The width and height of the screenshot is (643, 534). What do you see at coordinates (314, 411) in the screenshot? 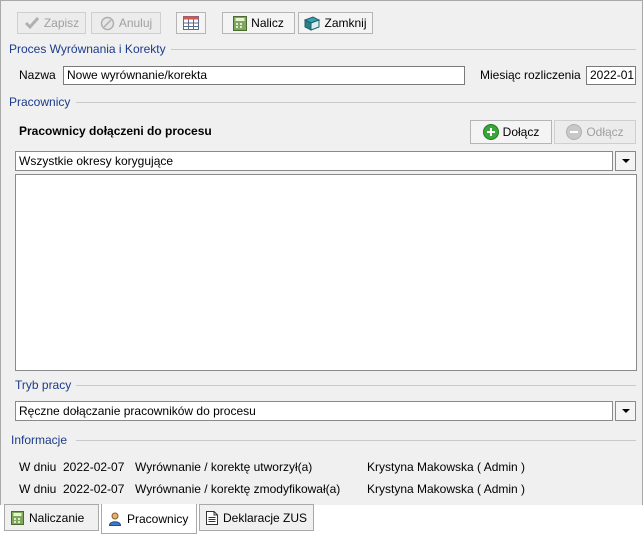
I see `work-mode-select: Ręczne dołączanie pracowników do procesu` at bounding box center [314, 411].